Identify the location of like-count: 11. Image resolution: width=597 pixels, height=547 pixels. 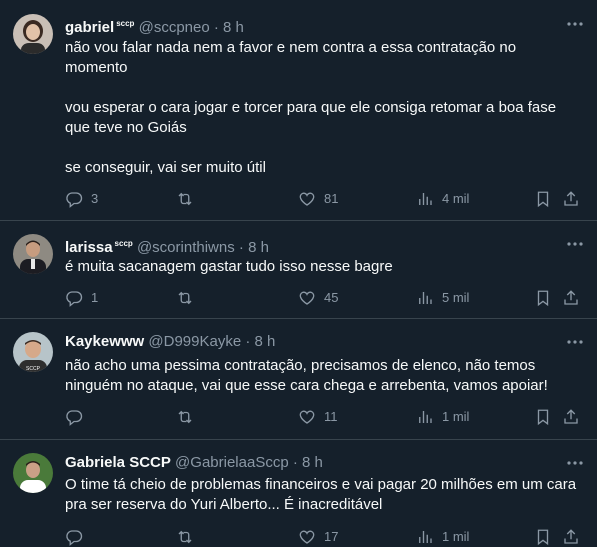
(331, 416).